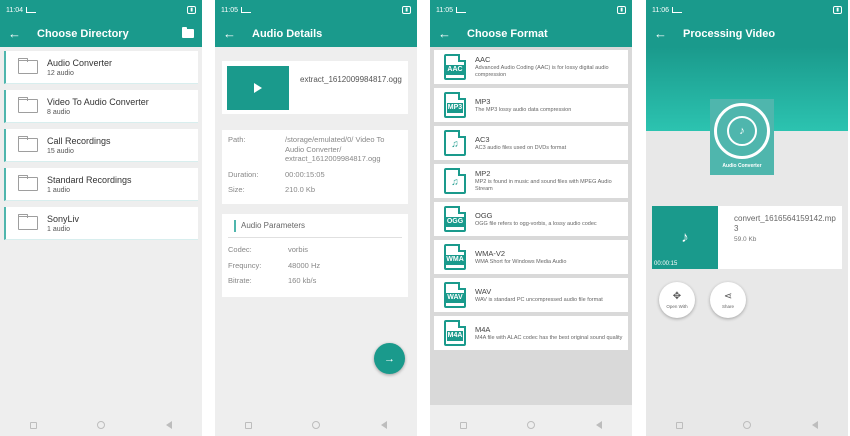 The image size is (850, 436). What do you see at coordinates (63, 218) in the screenshot?
I see `directory-name: SonyLiv` at bounding box center [63, 218].